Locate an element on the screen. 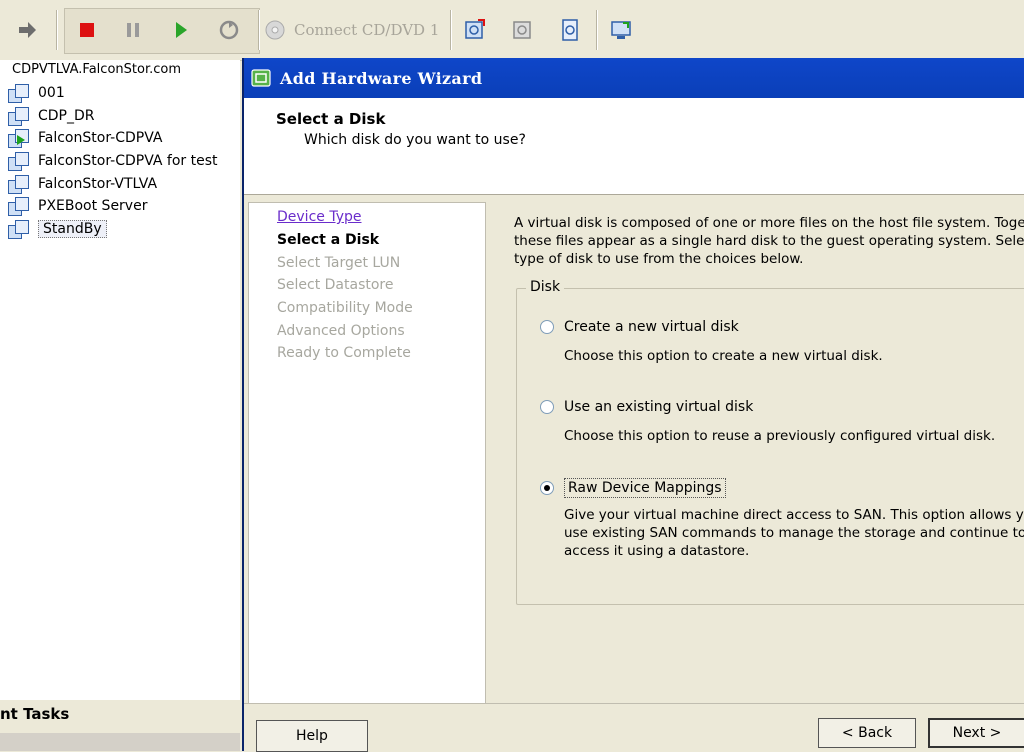 Image resolution: width=1024 pixels, height=752 pixels. tree-host: CDPVTLVA.FalconStor.com is located at coordinates (96, 69).